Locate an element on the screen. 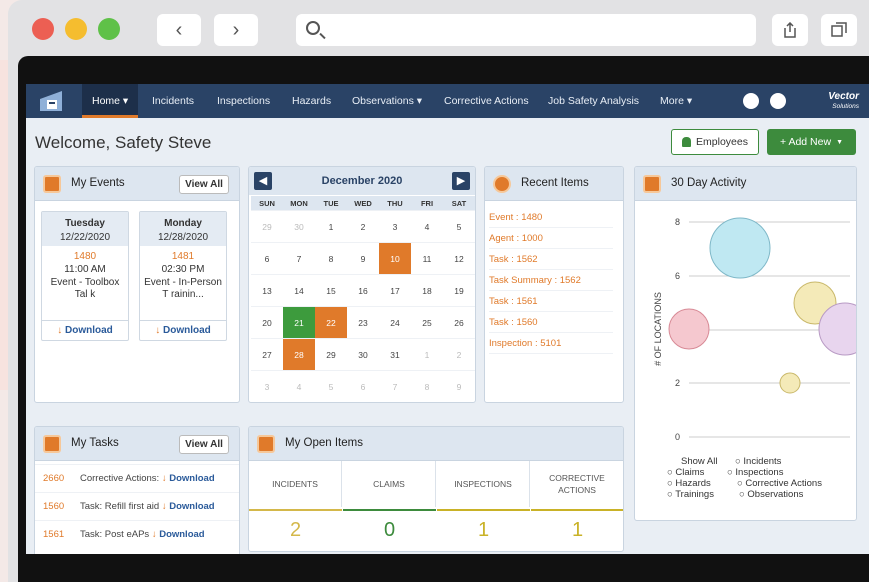 This screenshot has width=869, height=582. nav-incidents: Incidents is located at coordinates (173, 101).